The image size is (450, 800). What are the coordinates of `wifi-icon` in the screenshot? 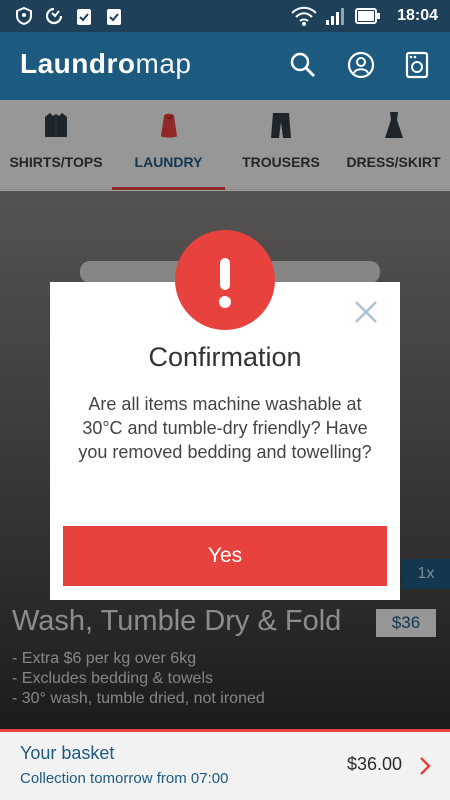 It's located at (304, 16).